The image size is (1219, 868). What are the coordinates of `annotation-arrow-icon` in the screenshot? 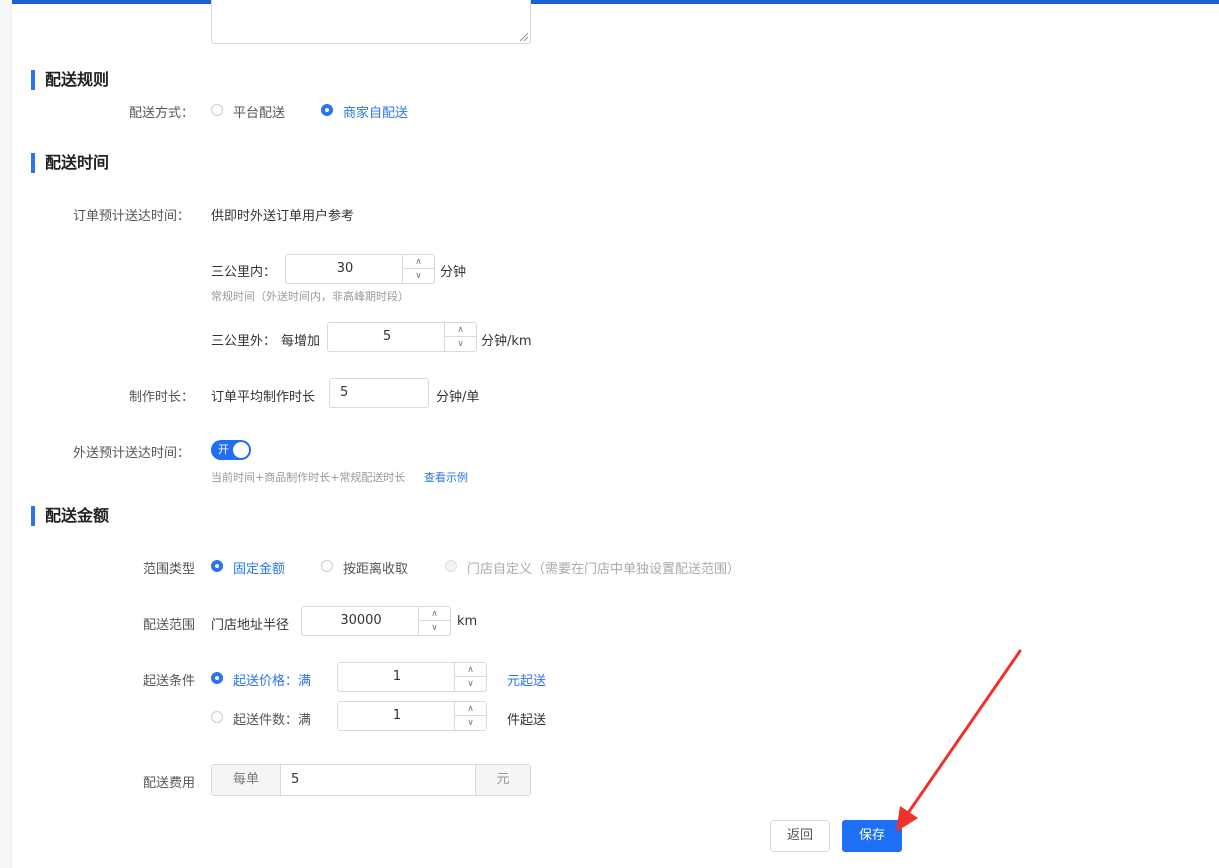 It's located at (959, 740).